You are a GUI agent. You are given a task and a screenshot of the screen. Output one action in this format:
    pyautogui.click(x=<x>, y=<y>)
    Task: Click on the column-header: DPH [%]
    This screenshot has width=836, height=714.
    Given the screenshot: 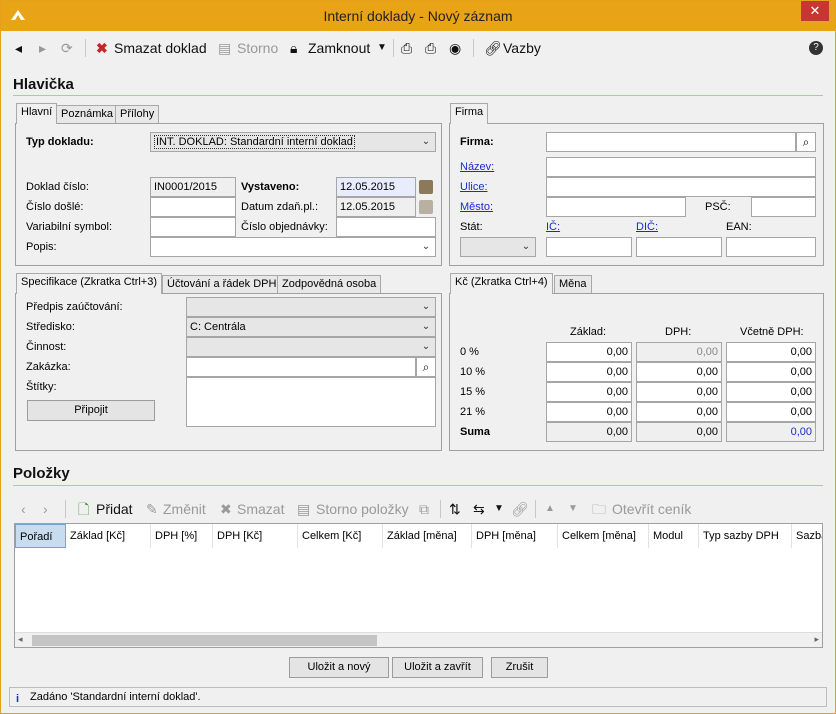 What is the action you would take?
    pyautogui.click(x=182, y=536)
    